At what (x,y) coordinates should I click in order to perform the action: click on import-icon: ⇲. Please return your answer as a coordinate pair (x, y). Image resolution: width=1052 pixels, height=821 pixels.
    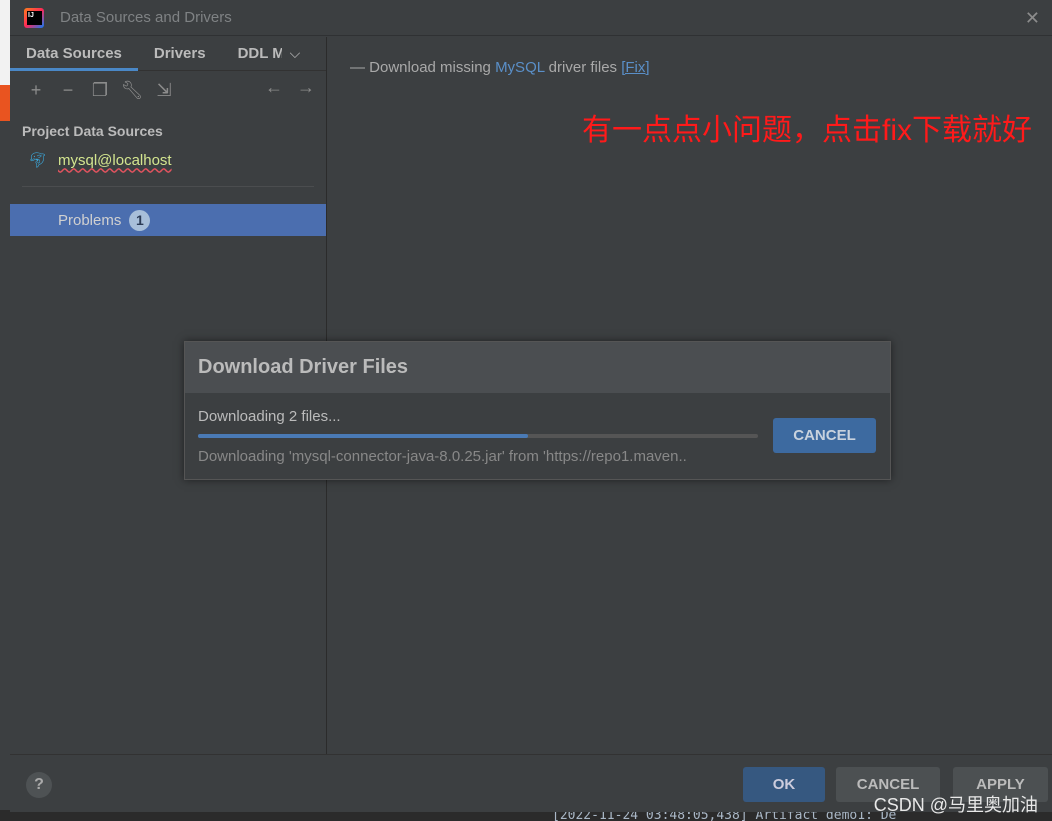
    Looking at the image, I should click on (164, 90).